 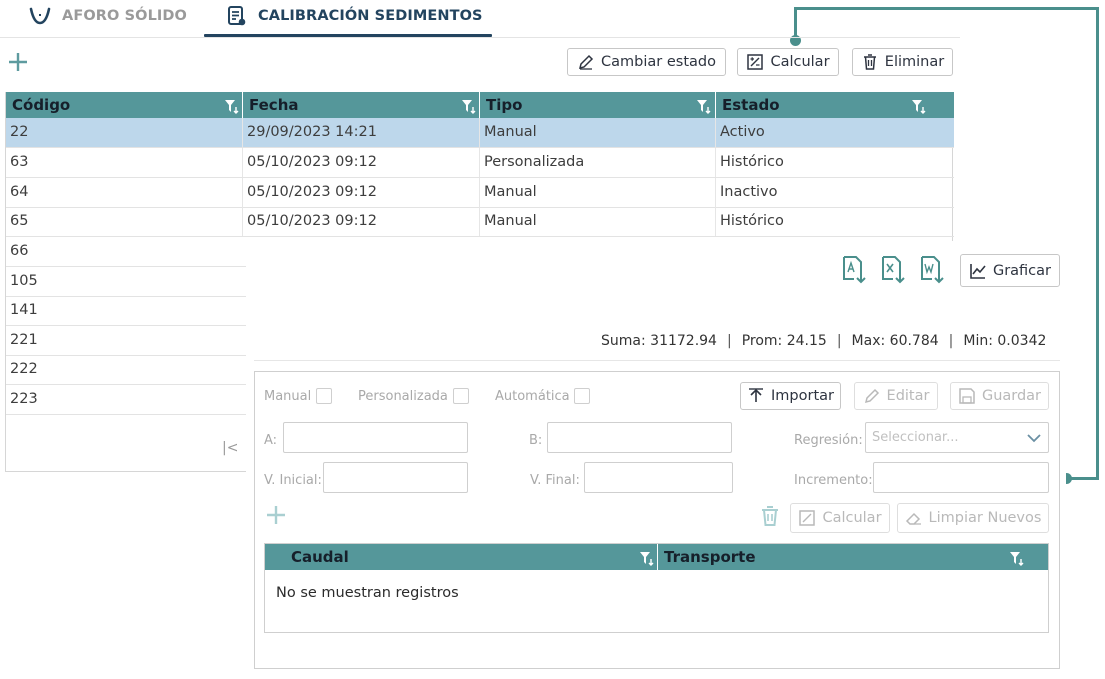 I want to click on personalizada-label: Personalizada, so click(x=403, y=396).